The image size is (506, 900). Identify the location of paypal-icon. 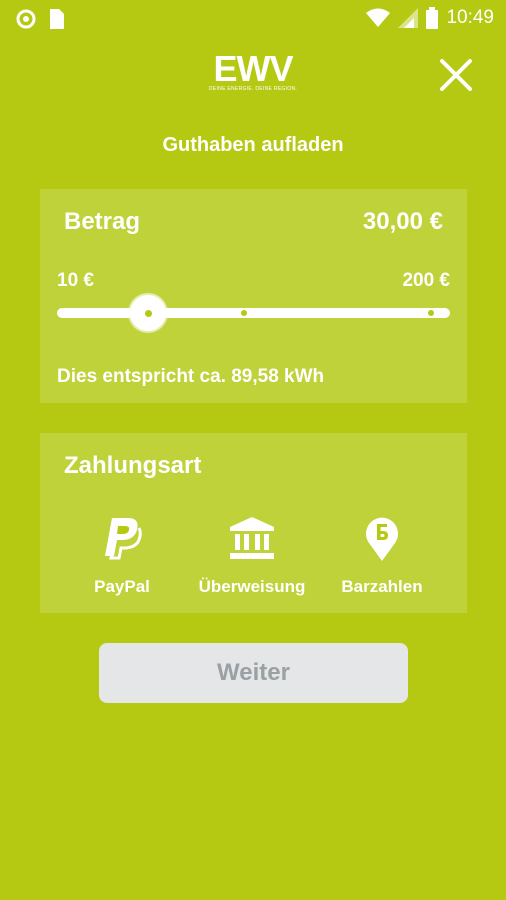
(123, 539).